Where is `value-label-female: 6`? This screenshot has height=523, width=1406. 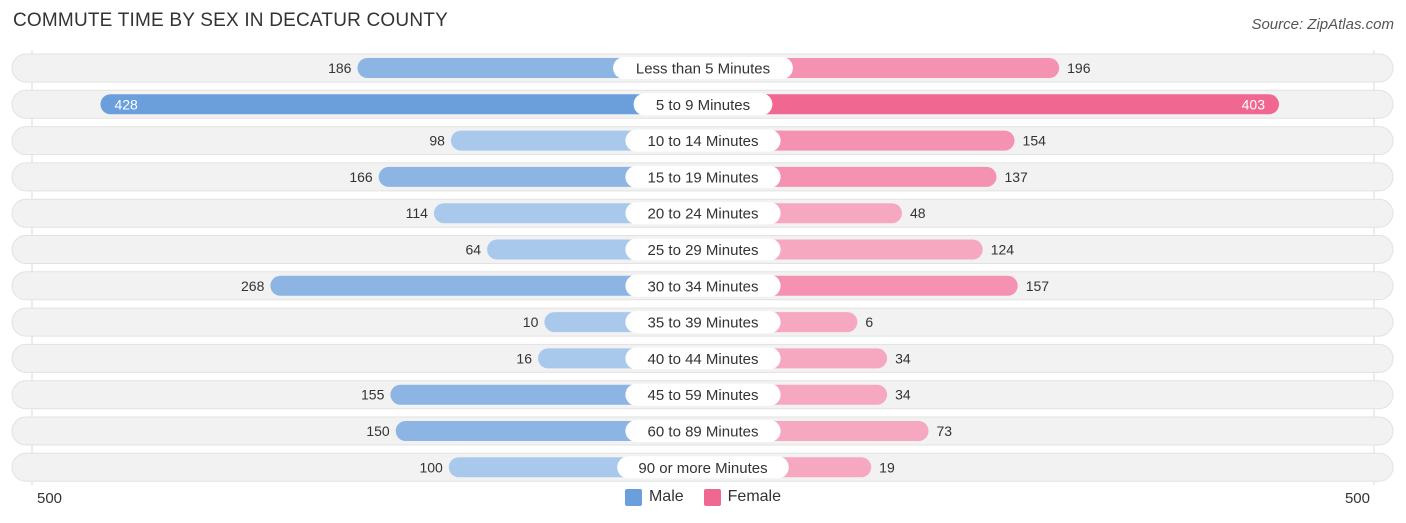 value-label-female: 6 is located at coordinates (869, 322).